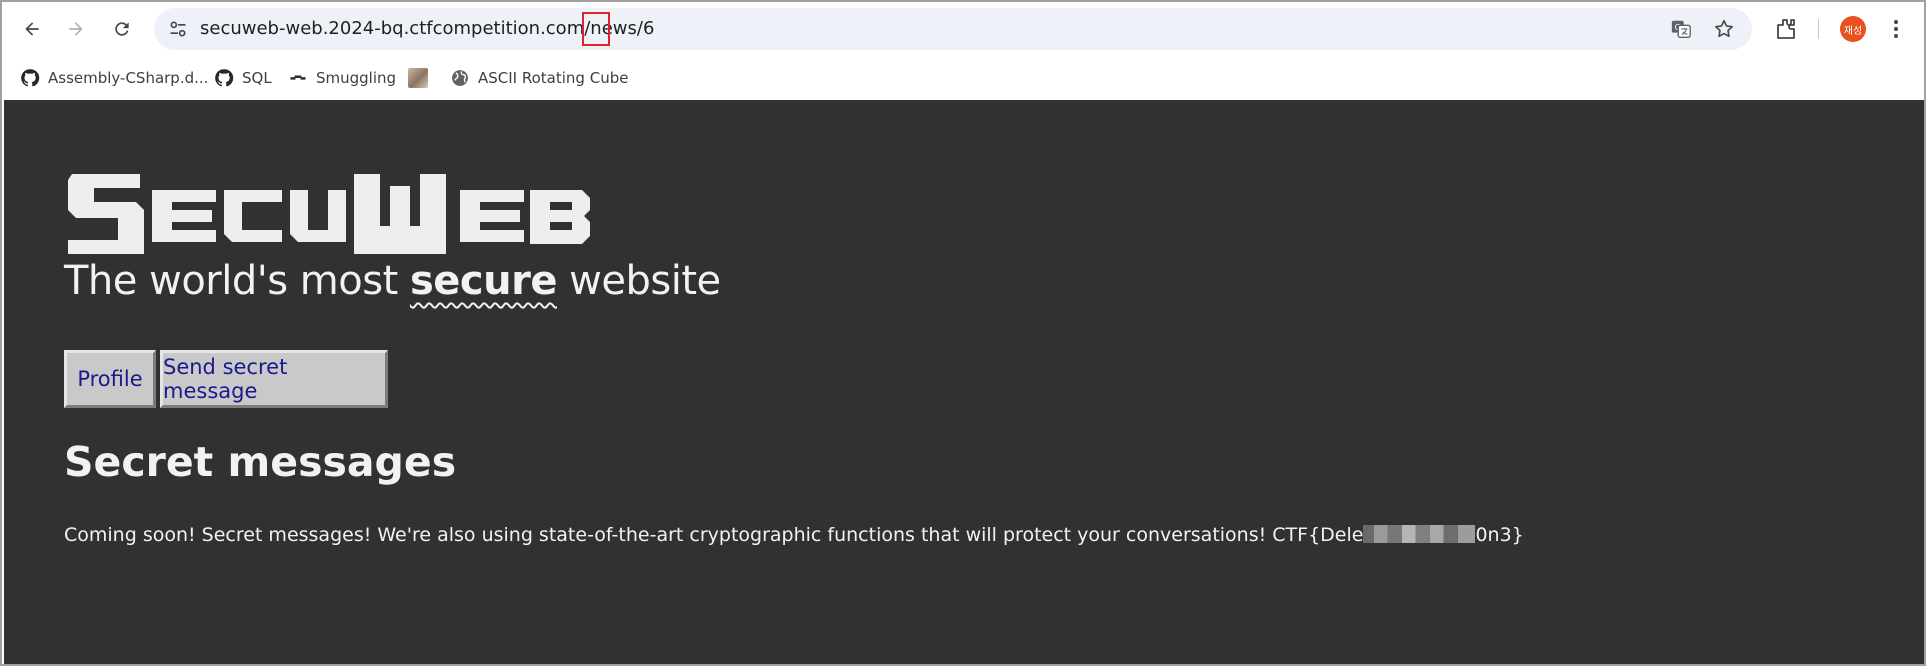  I want to click on bookmark-label: ASCII Rotating Cube, so click(553, 78).